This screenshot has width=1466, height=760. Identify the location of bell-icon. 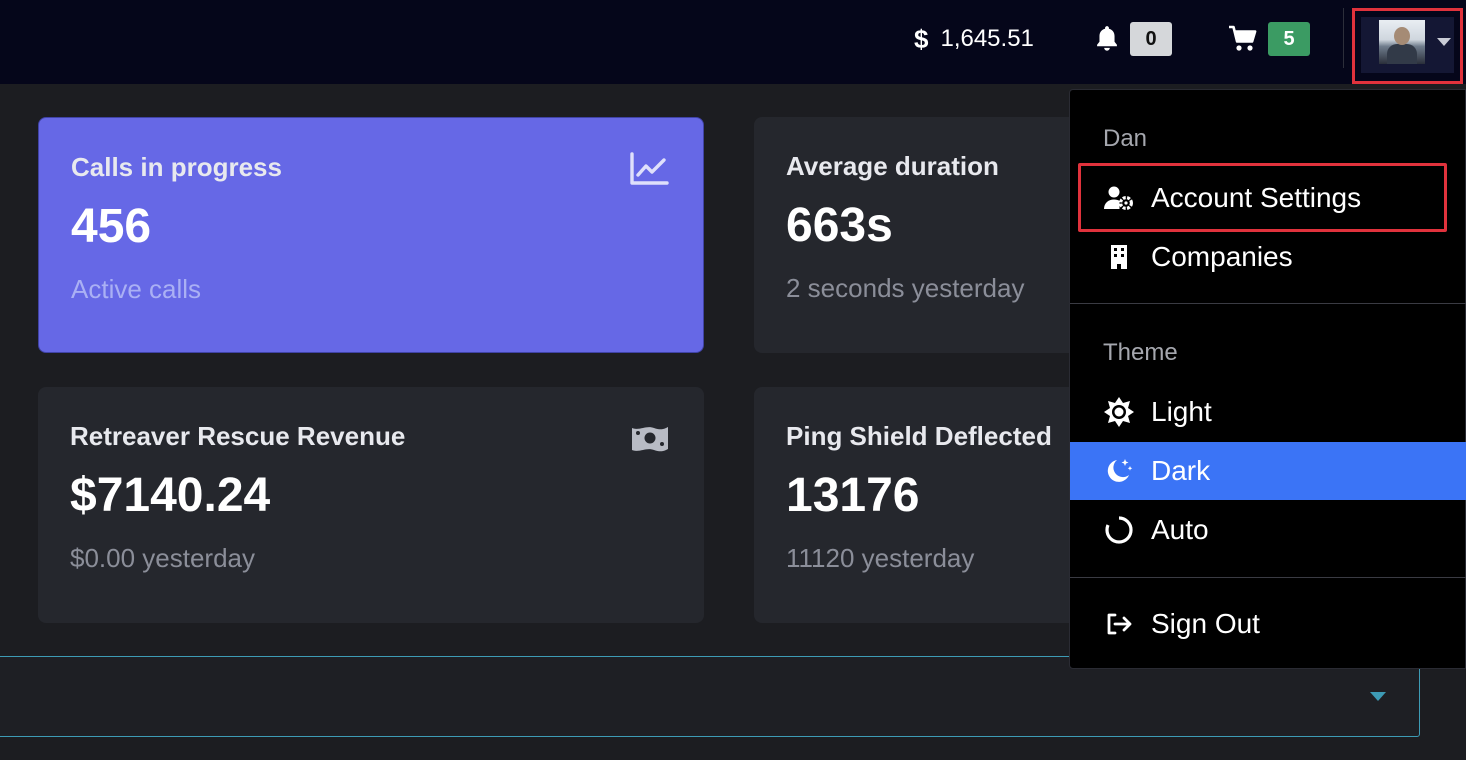
(1107, 38).